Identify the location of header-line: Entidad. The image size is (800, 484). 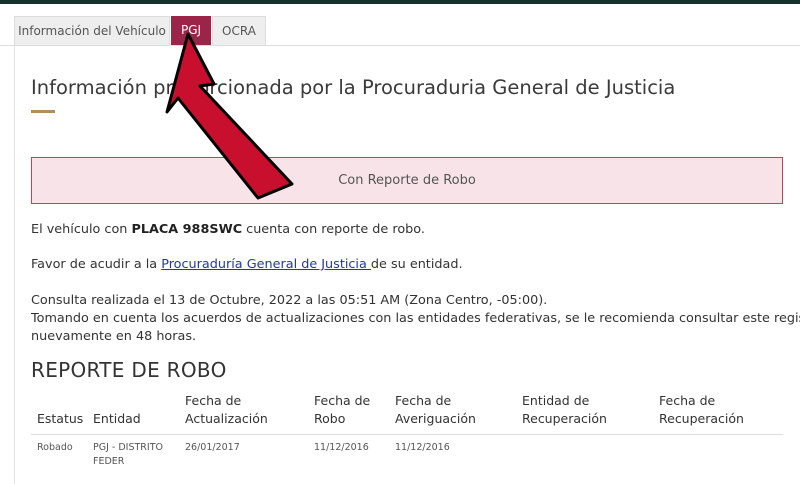
(117, 418).